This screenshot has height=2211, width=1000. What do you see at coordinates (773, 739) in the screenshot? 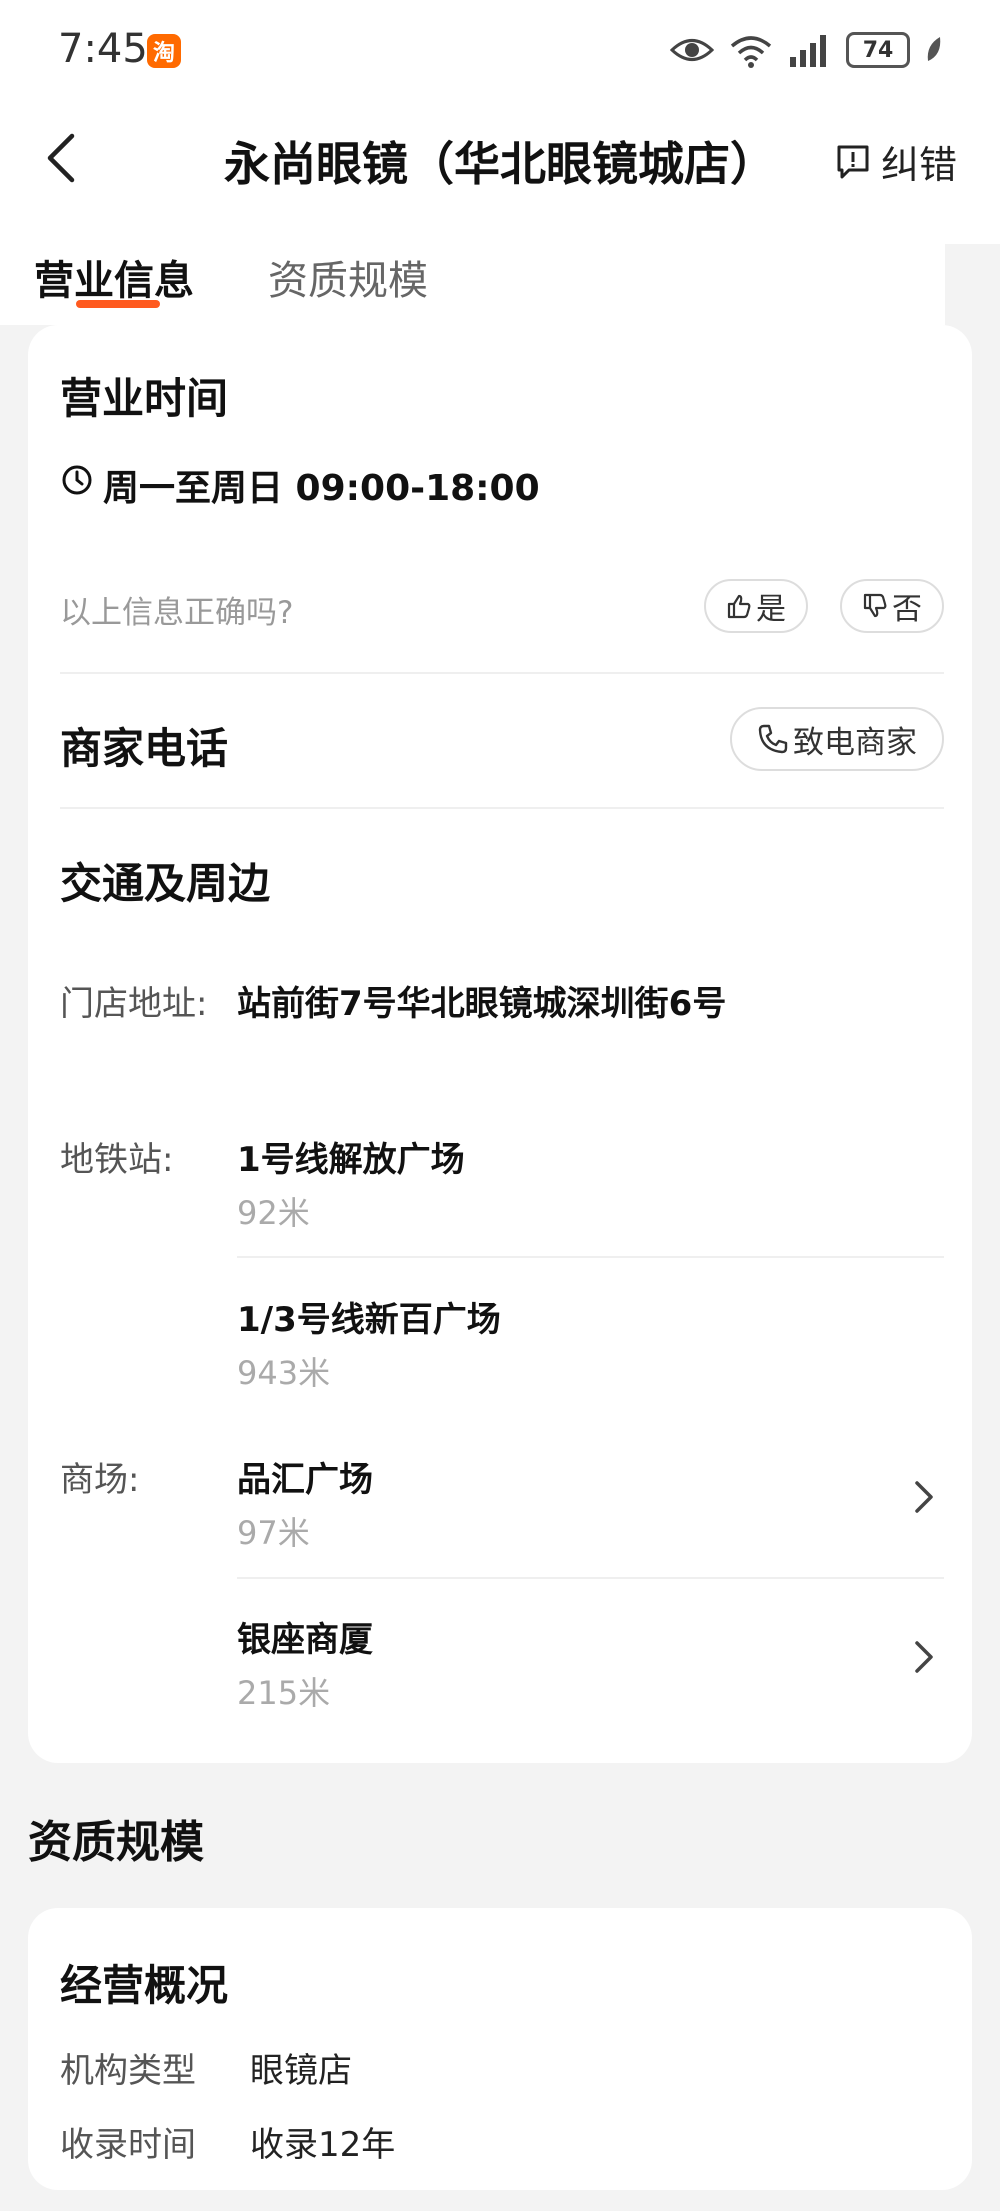
I see `phone-icon` at bounding box center [773, 739].